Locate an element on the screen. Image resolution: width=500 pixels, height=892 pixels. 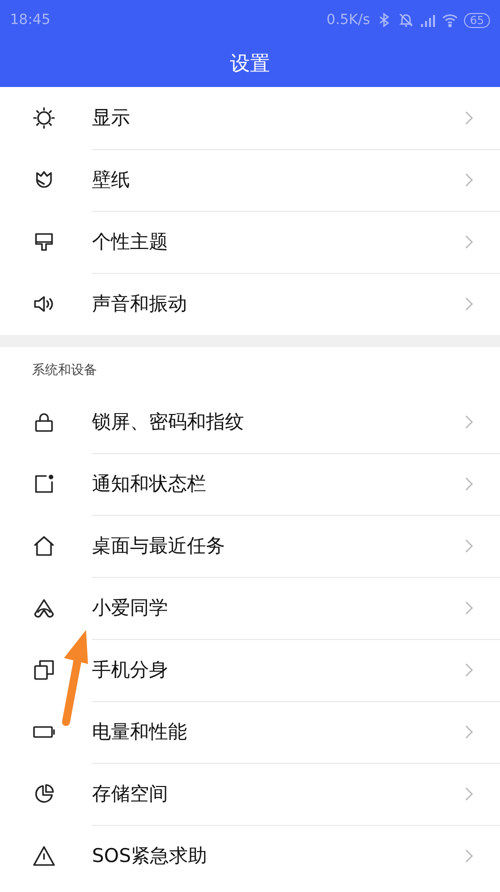
network-speed: 0.5K/s is located at coordinates (348, 20).